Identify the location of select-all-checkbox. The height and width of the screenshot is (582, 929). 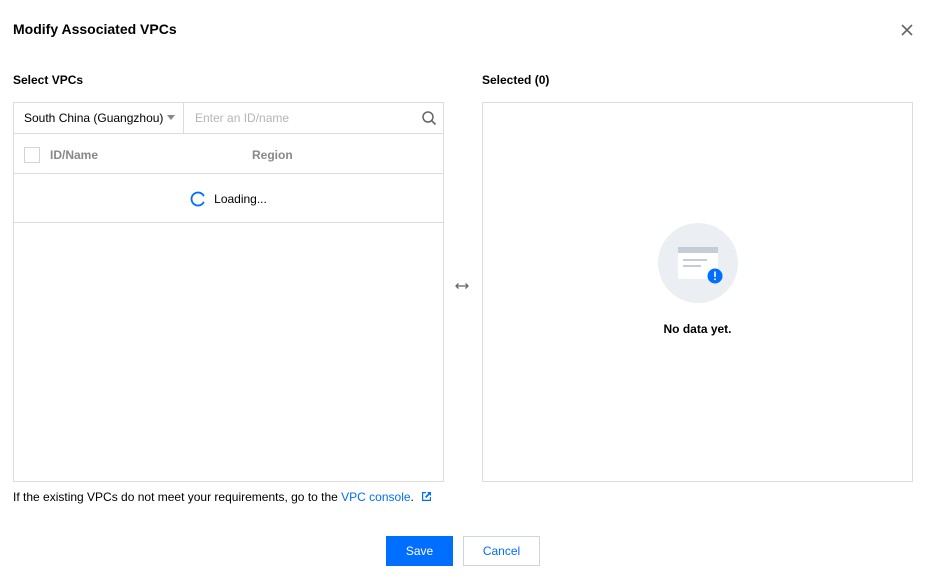
(32, 155).